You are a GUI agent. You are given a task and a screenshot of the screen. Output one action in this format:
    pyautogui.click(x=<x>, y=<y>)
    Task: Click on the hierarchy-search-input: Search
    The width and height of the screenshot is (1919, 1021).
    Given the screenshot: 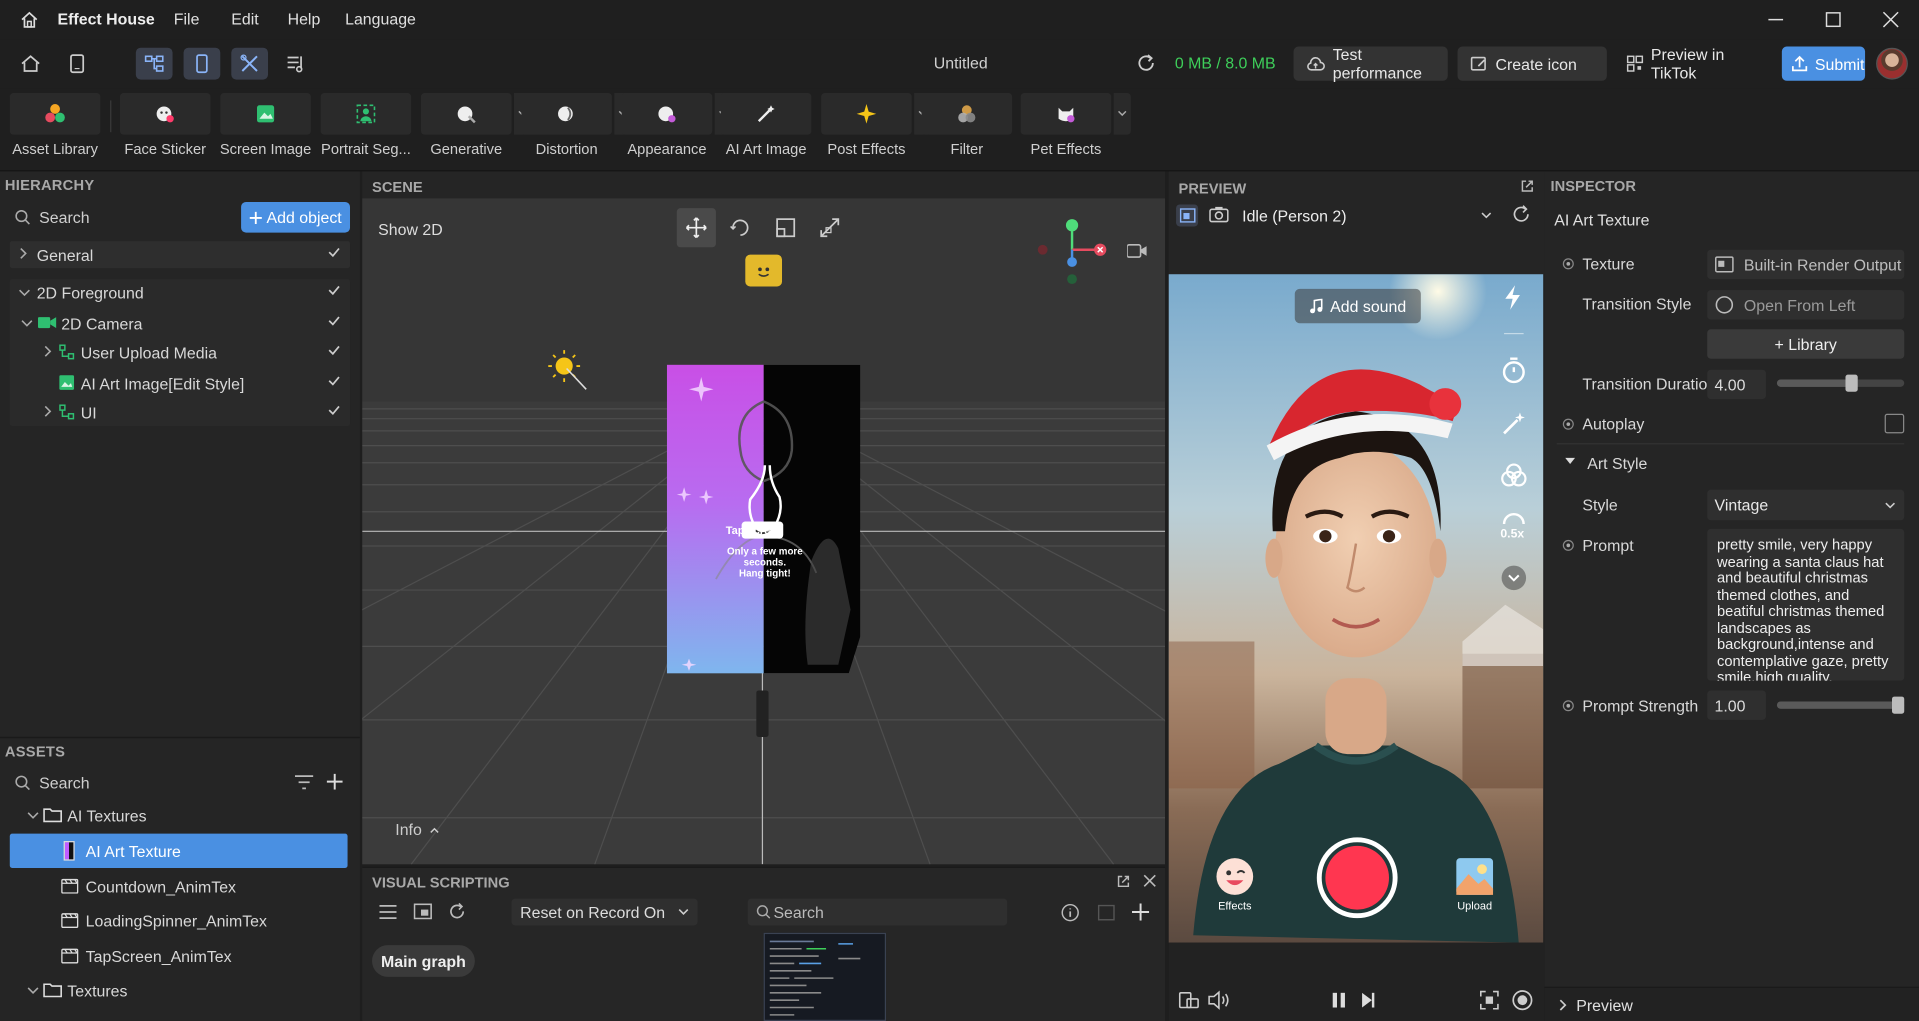 What is the action you would take?
    pyautogui.click(x=64, y=217)
    